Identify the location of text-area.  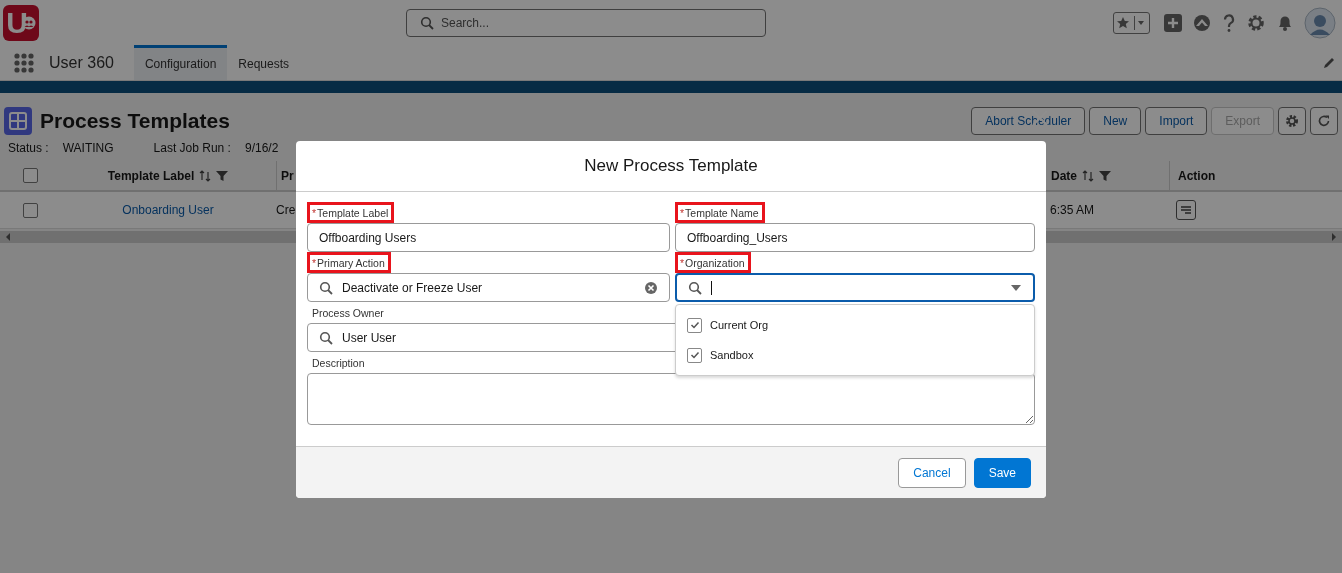
(671, 399).